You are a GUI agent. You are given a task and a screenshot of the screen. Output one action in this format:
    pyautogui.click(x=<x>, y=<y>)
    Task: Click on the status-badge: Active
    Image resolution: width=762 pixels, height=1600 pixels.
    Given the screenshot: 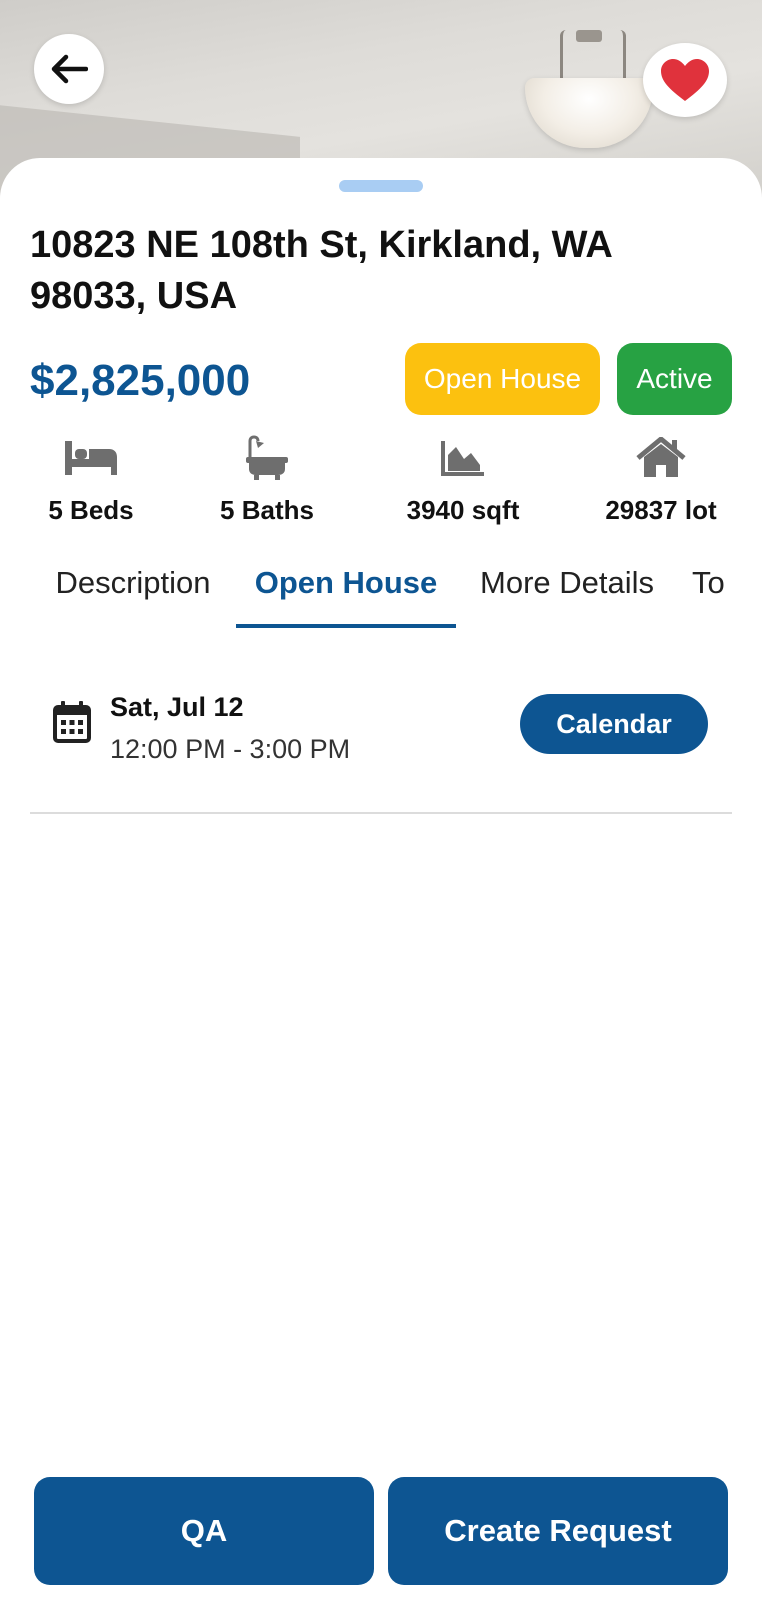 What is the action you would take?
    pyautogui.click(x=674, y=379)
    